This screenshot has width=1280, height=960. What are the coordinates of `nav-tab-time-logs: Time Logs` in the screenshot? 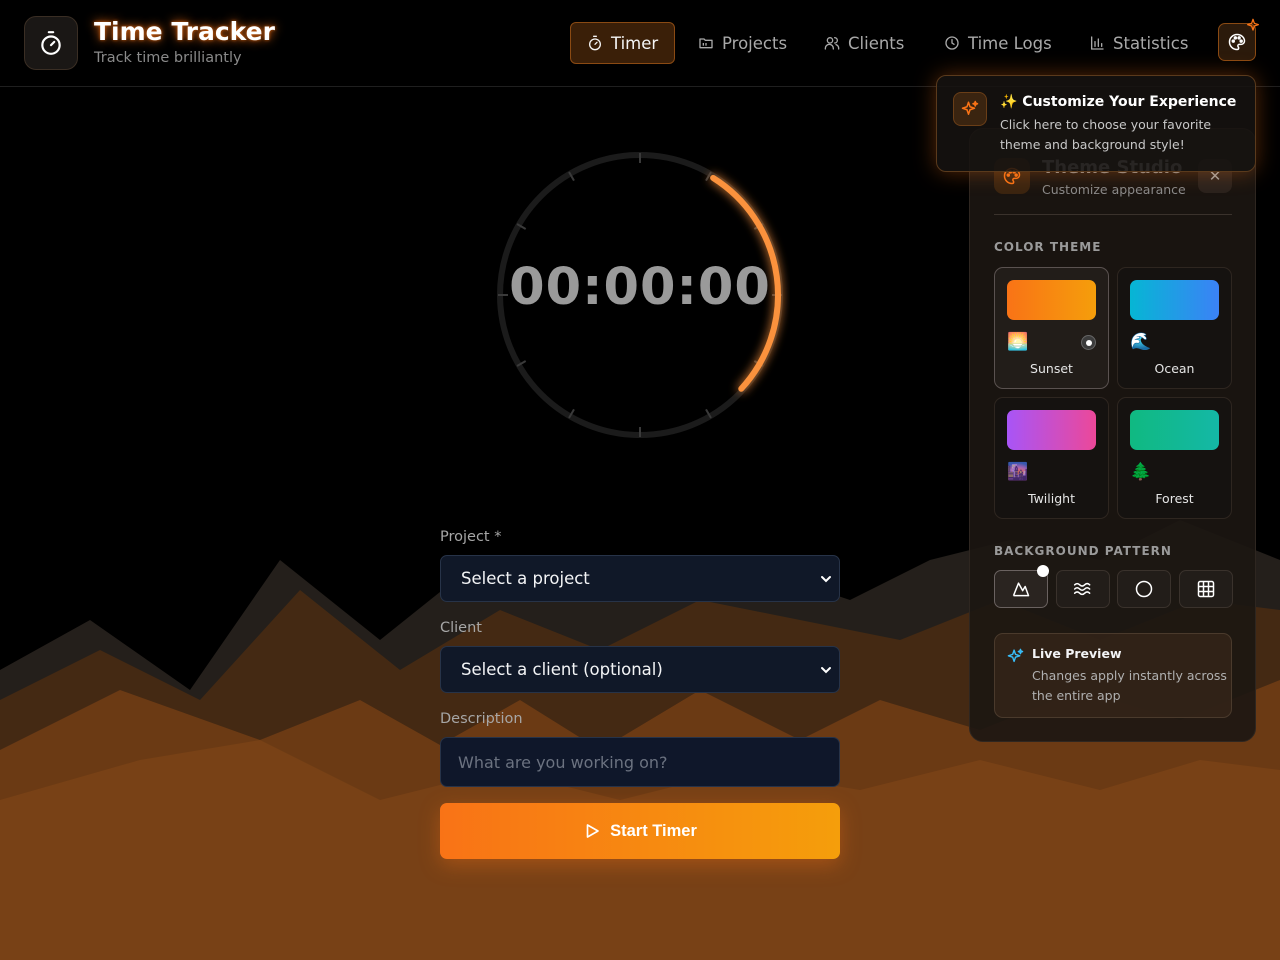 It's located at (998, 43).